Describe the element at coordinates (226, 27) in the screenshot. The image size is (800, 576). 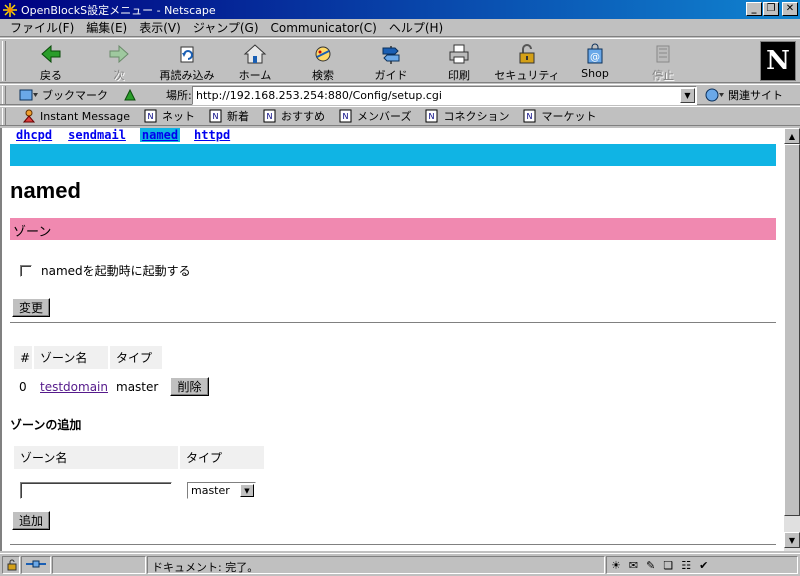
I see `menu-go: ジャンプ(G)` at that location.